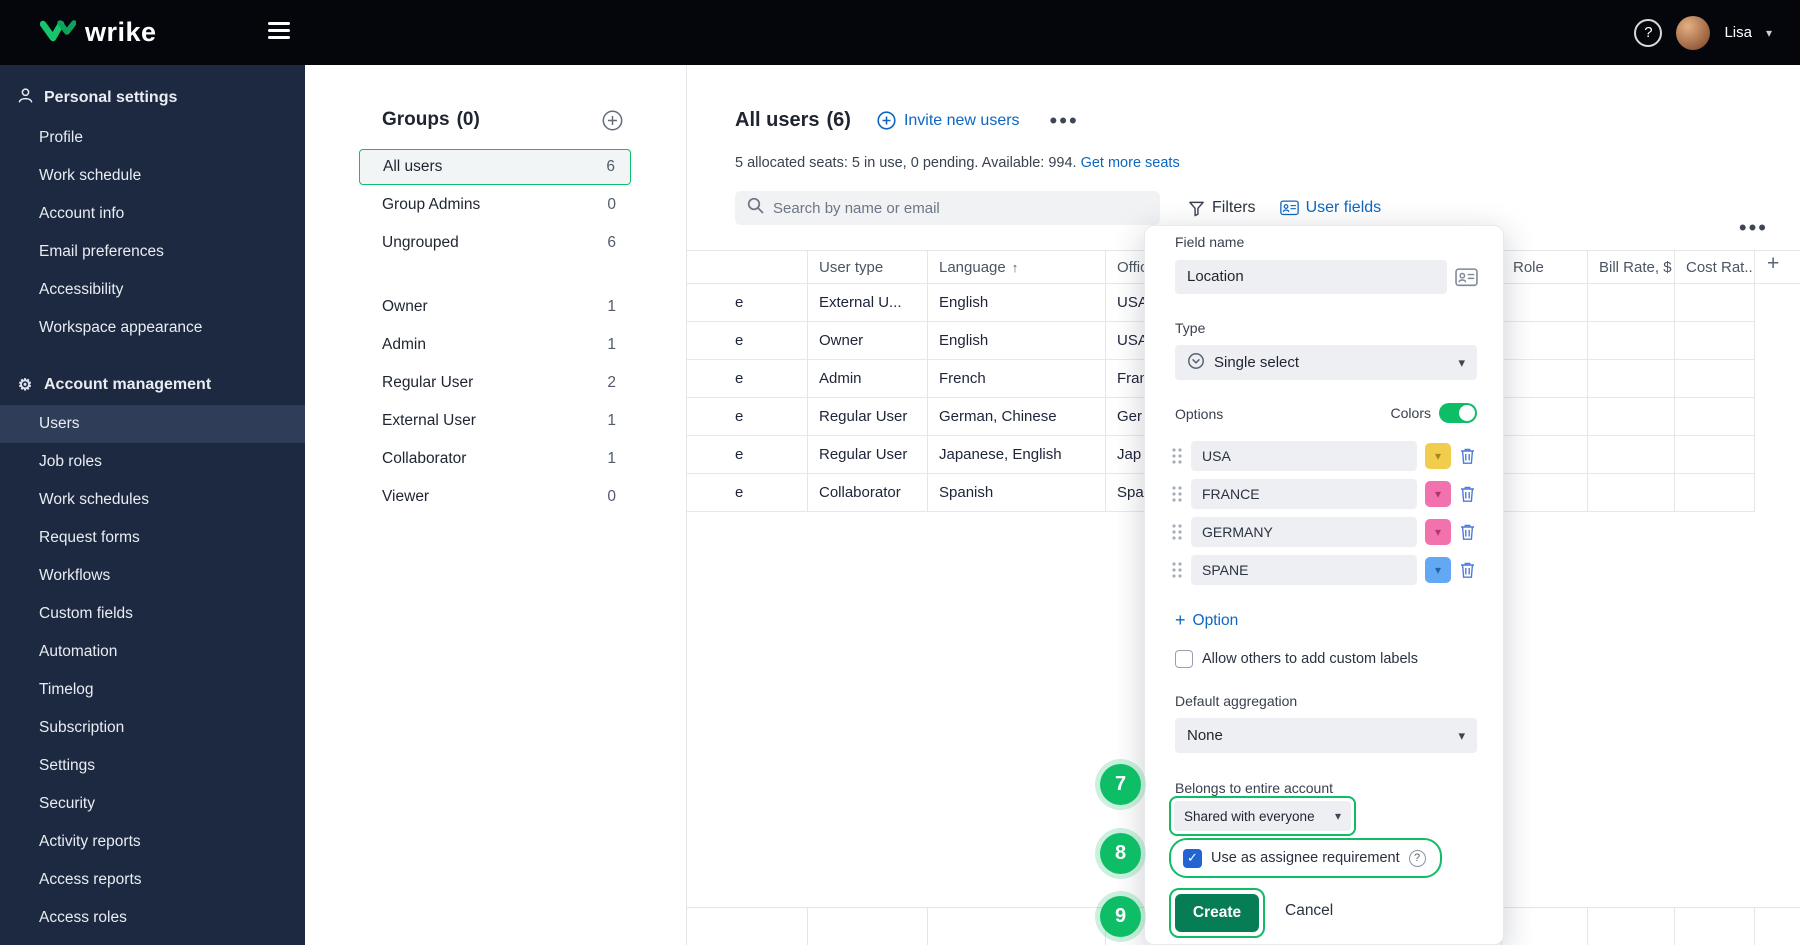 The width and height of the screenshot is (1800, 945). What do you see at coordinates (1773, 264) in the screenshot?
I see `add-column-icon: +` at bounding box center [1773, 264].